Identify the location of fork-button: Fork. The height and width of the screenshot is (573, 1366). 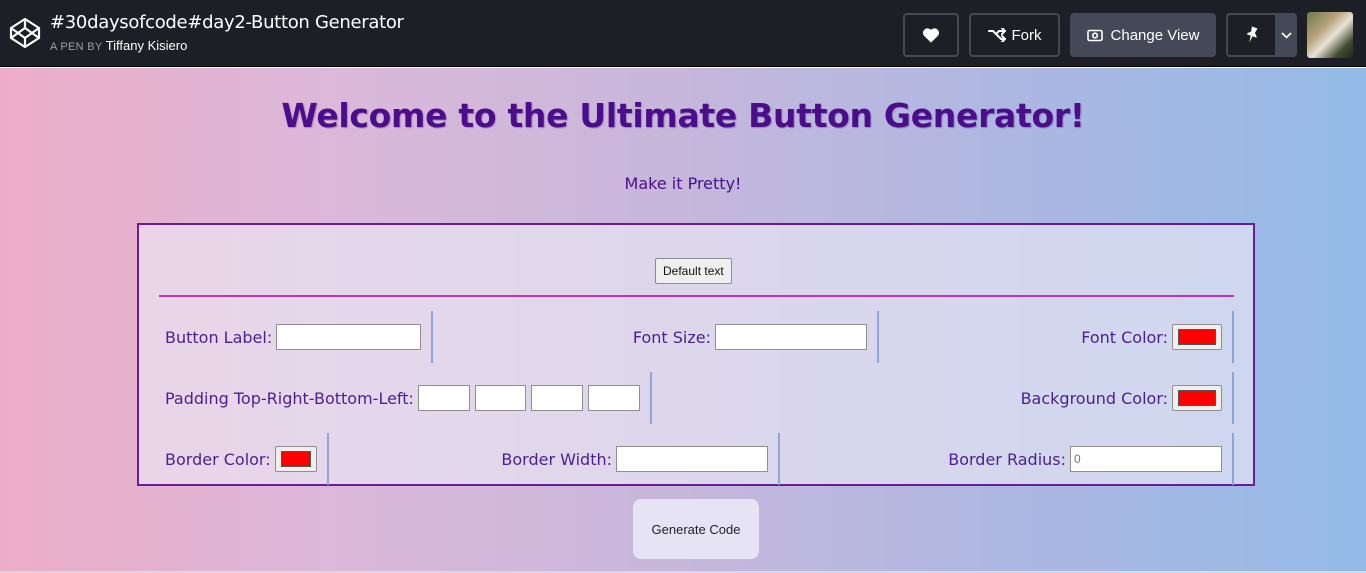
(1014, 35).